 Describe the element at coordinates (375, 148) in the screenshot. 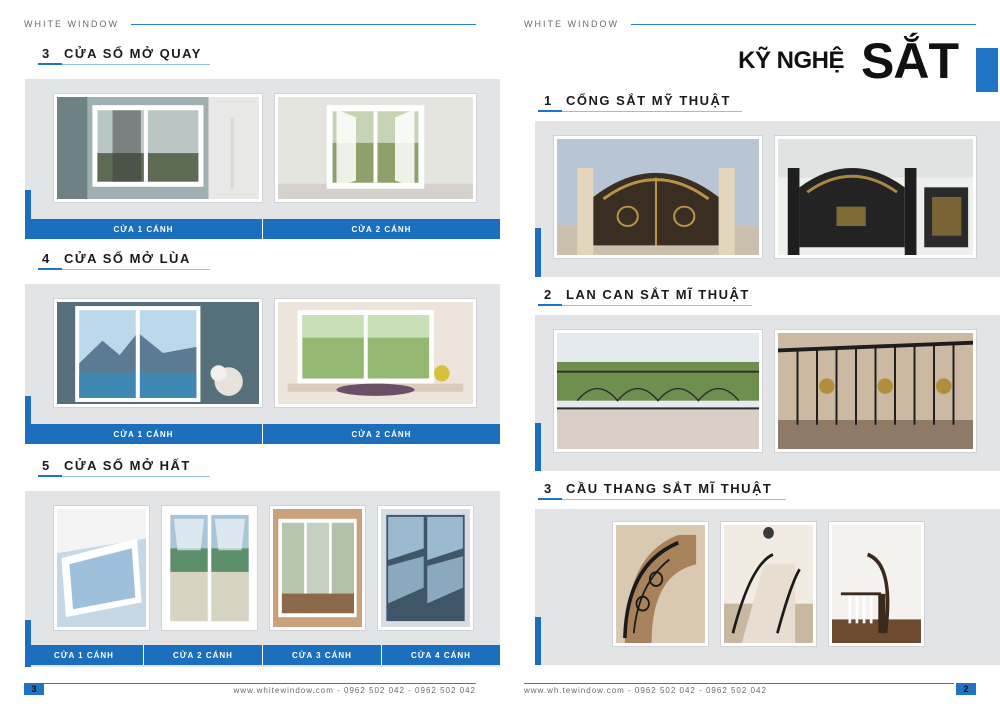

I see `photo-casement-2-sash` at that location.